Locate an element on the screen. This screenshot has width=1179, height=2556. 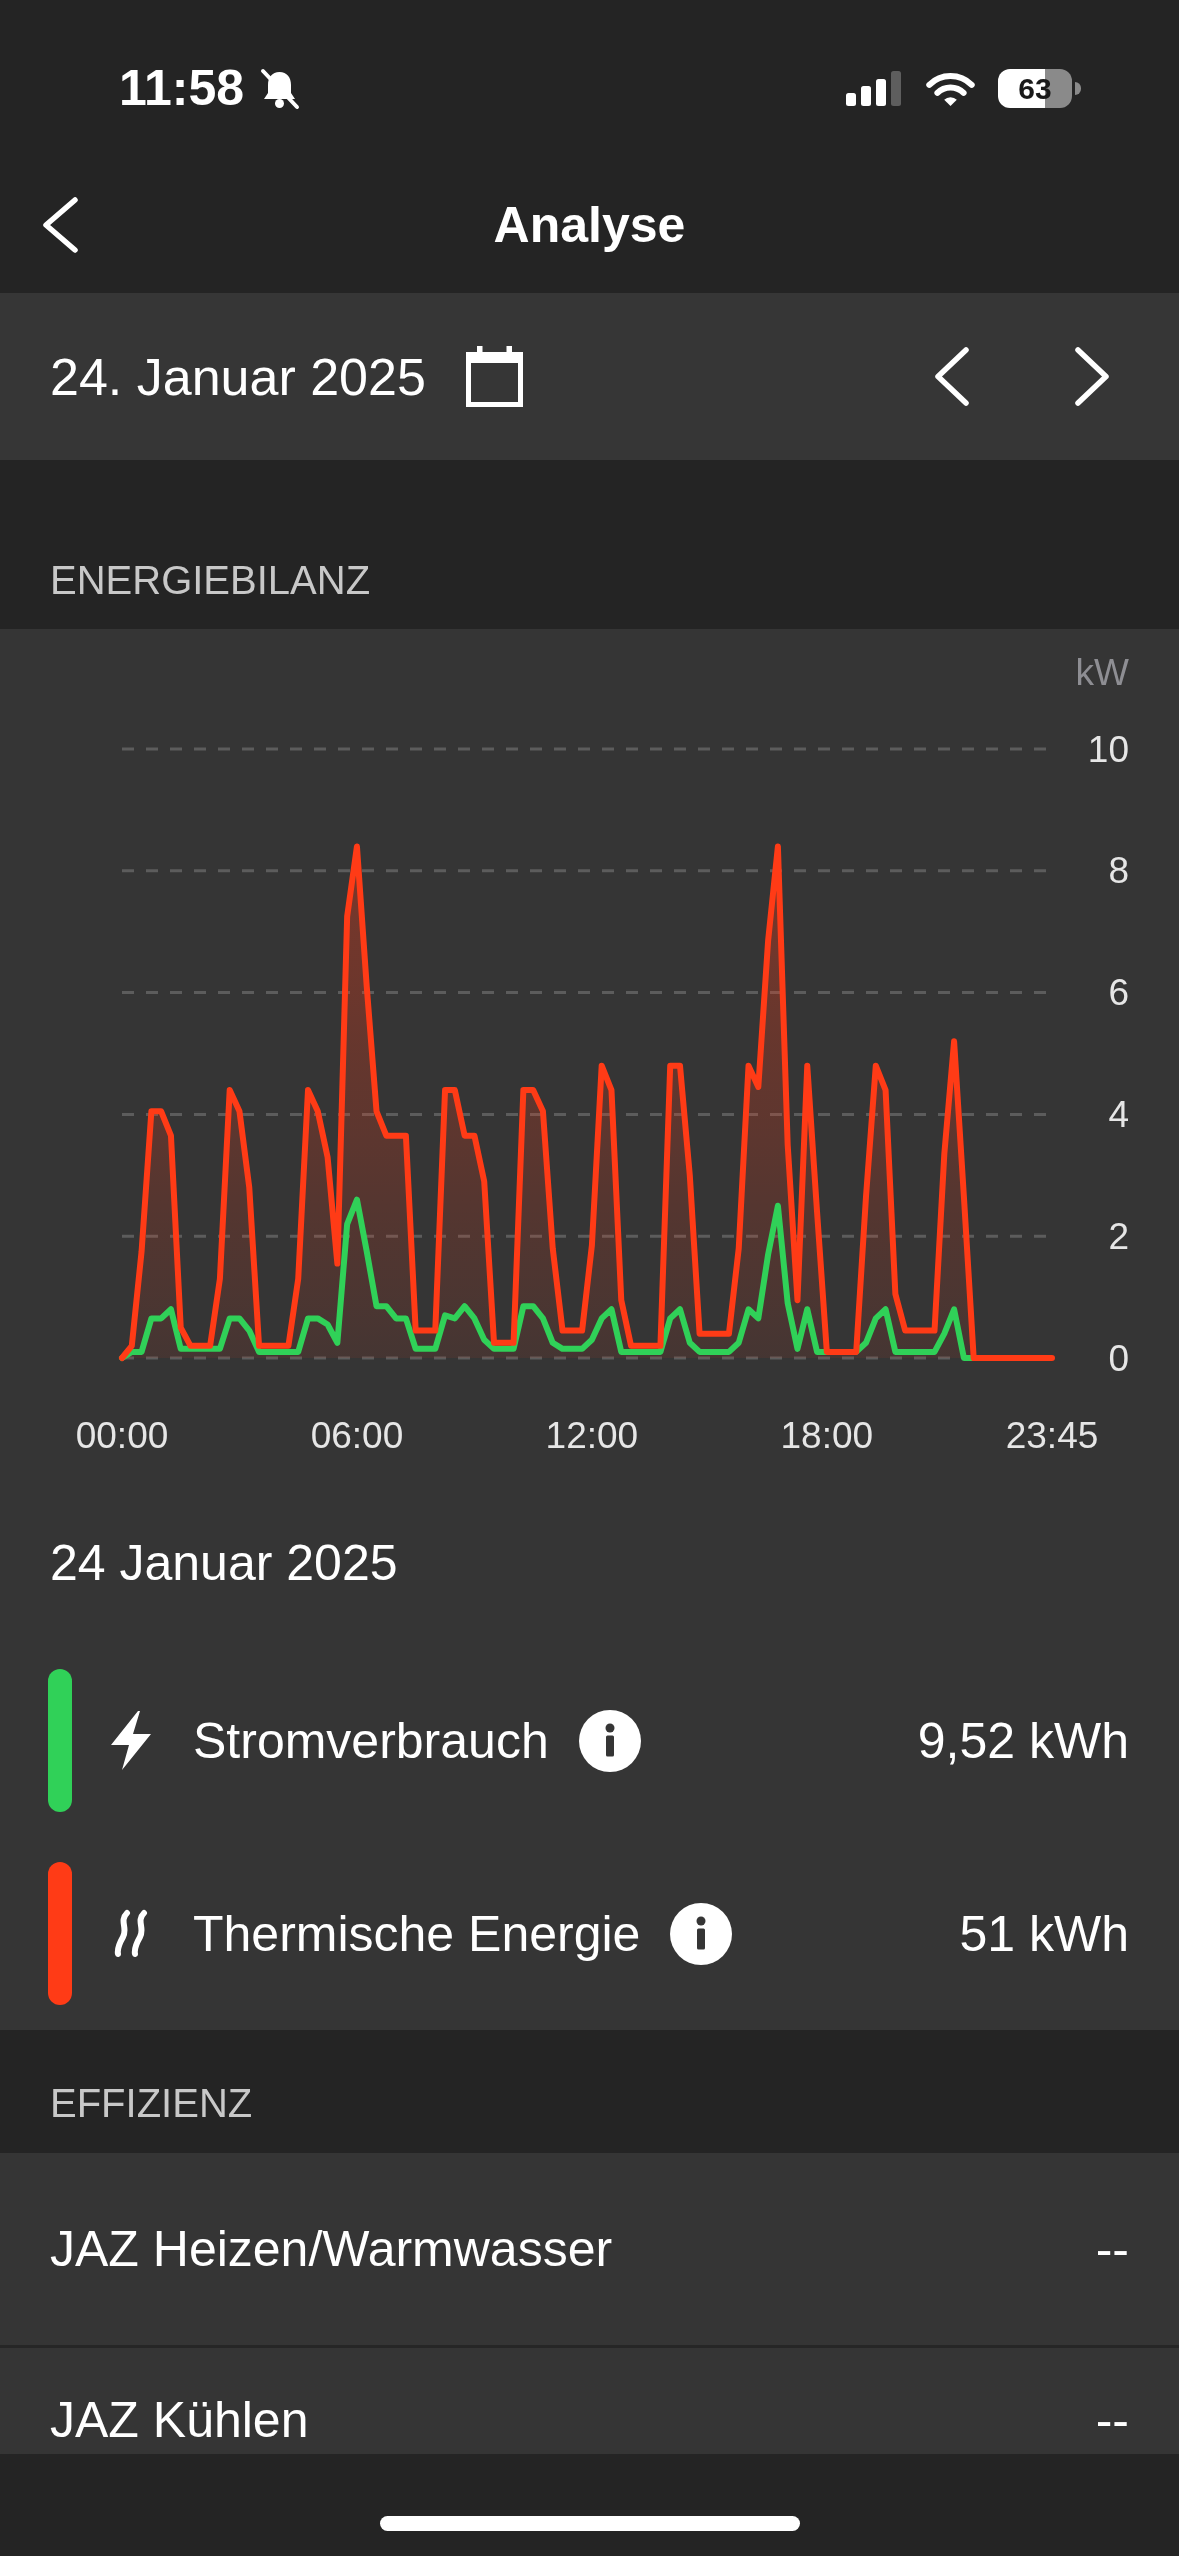
section-heading: ENERGIEBILANZ is located at coordinates (210, 580).